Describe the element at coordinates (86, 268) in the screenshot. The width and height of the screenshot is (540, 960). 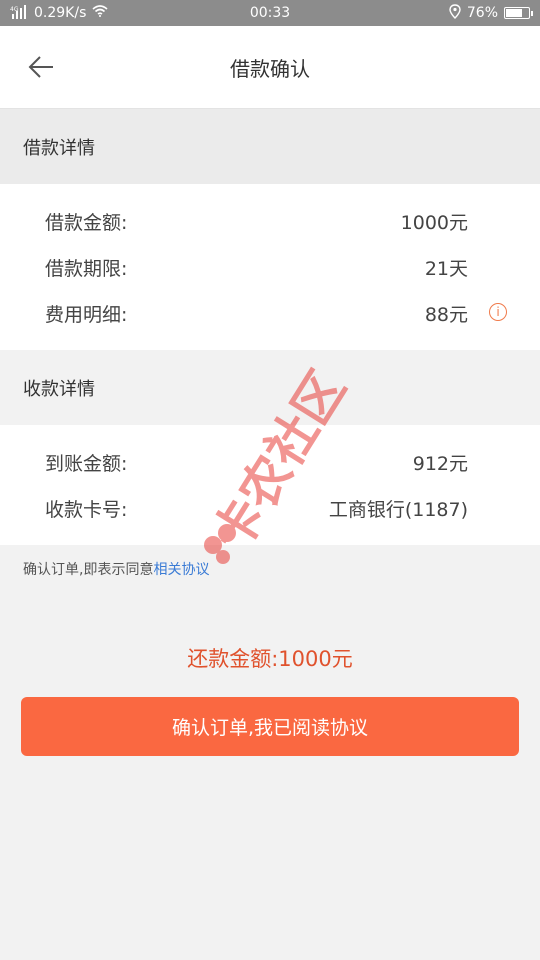
I see `loan-term-label: 借款期限:` at that location.